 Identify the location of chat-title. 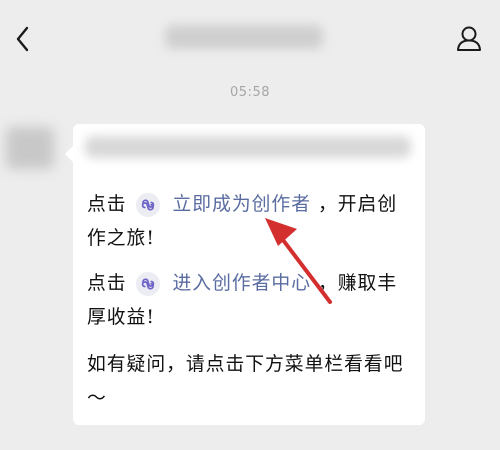
(244, 37).